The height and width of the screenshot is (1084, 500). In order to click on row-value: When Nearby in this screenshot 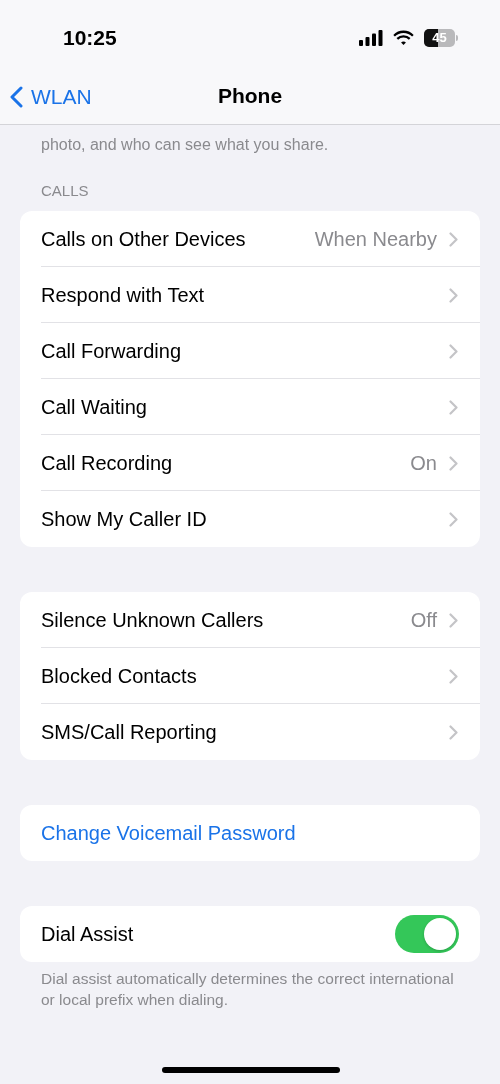, I will do `click(375, 239)`.